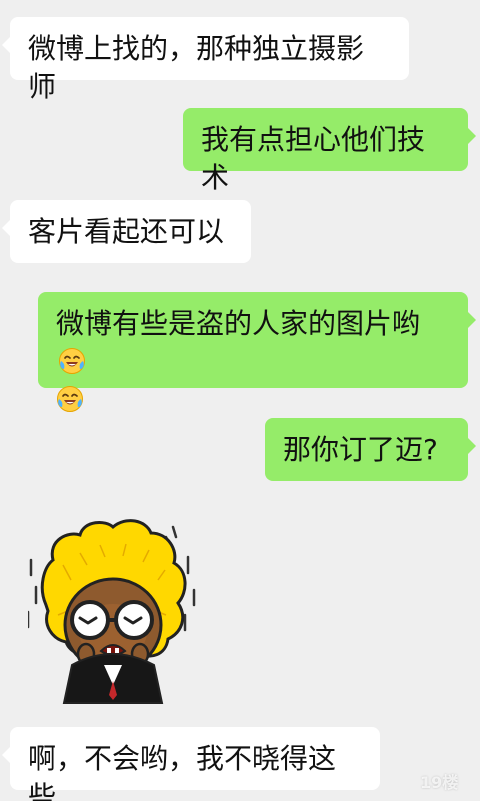 This screenshot has width=480, height=801. I want to click on outgoing-message-bubble-3: 那你订了迈?, so click(370, 449).